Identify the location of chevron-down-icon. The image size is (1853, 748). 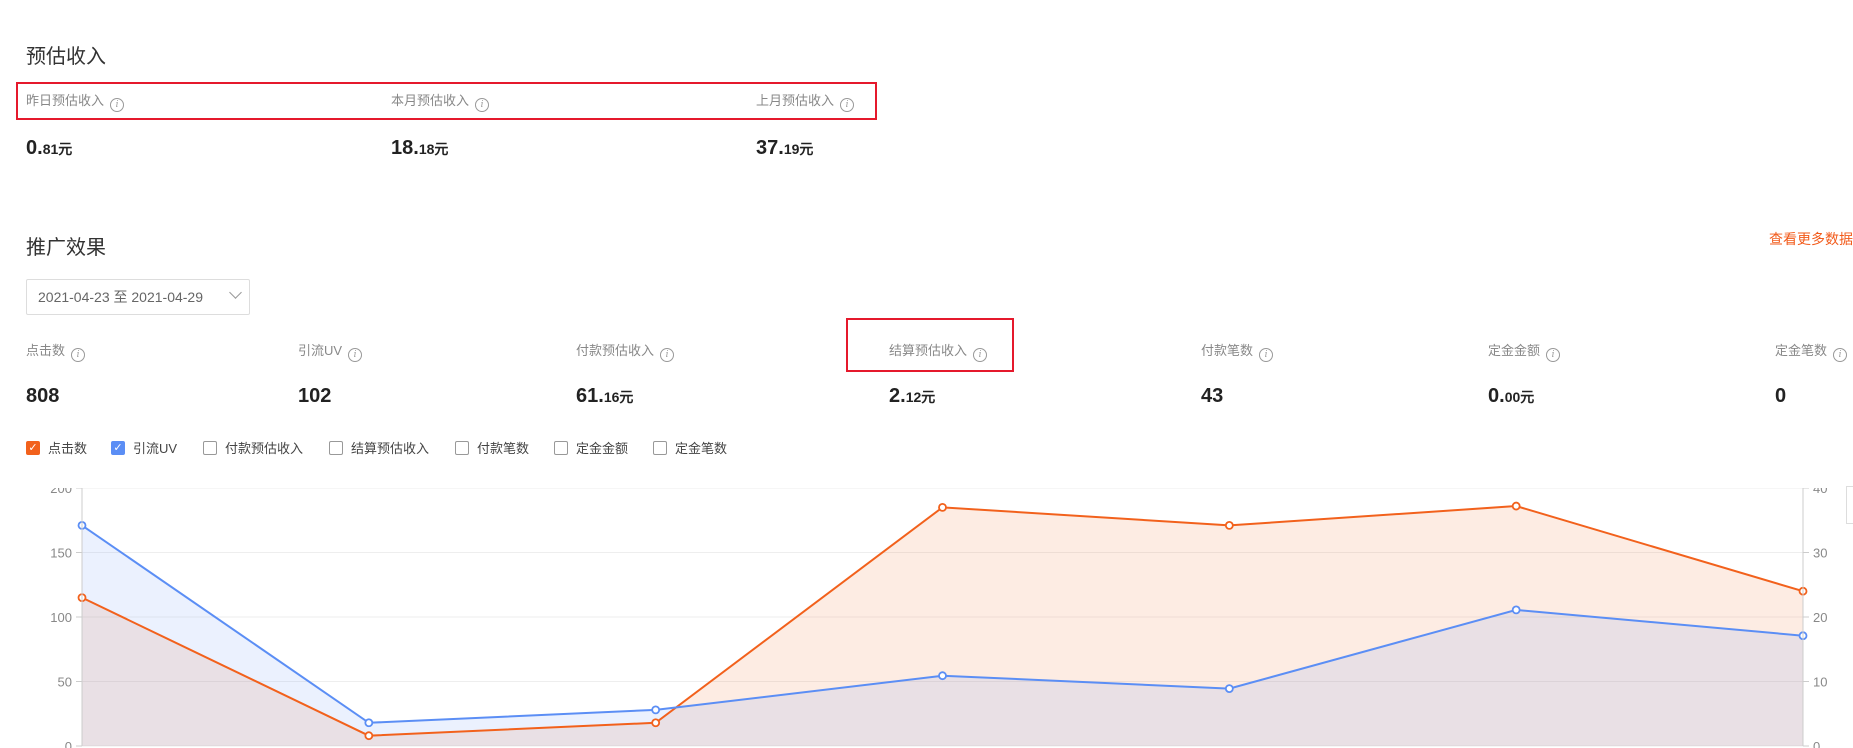
(235, 292).